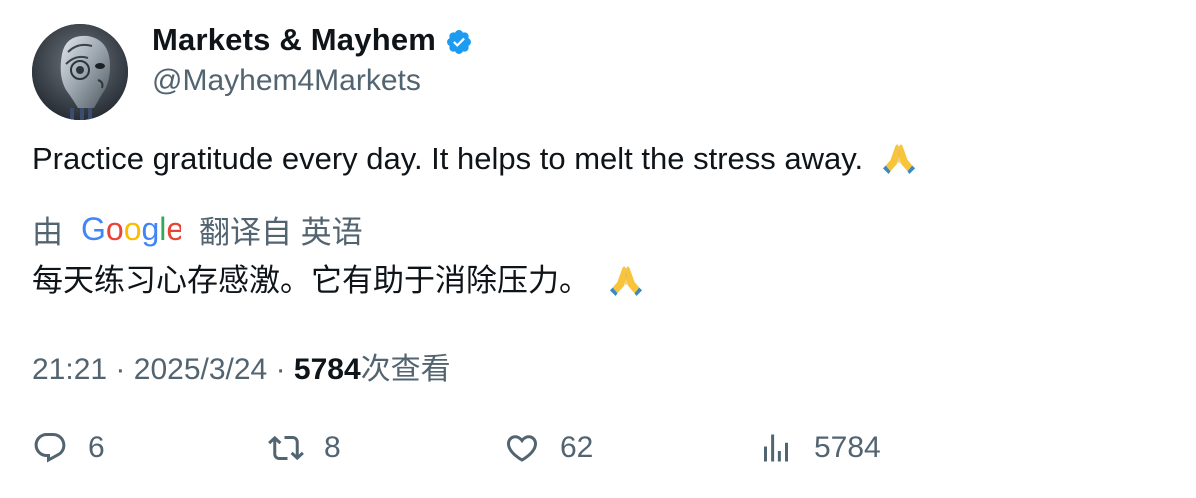  What do you see at coordinates (522, 448) in the screenshot?
I see `heart-icon` at bounding box center [522, 448].